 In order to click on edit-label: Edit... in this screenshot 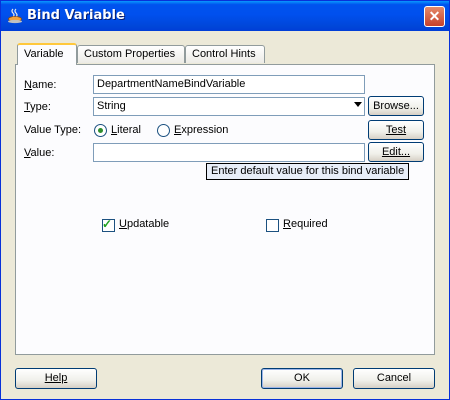, I will do `click(396, 152)`.